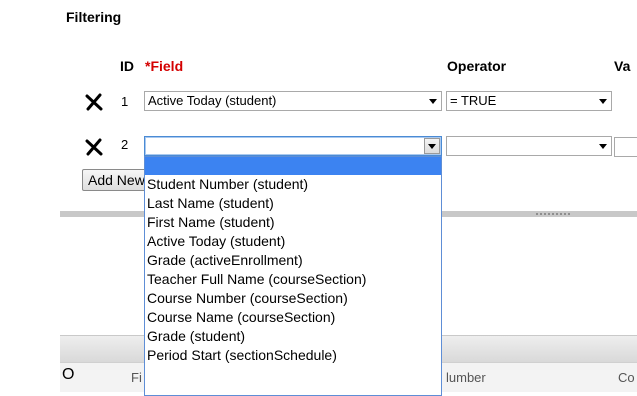 This screenshot has width=637, height=396. What do you see at coordinates (529, 146) in the screenshot?
I see `row-2-operator-select` at bounding box center [529, 146].